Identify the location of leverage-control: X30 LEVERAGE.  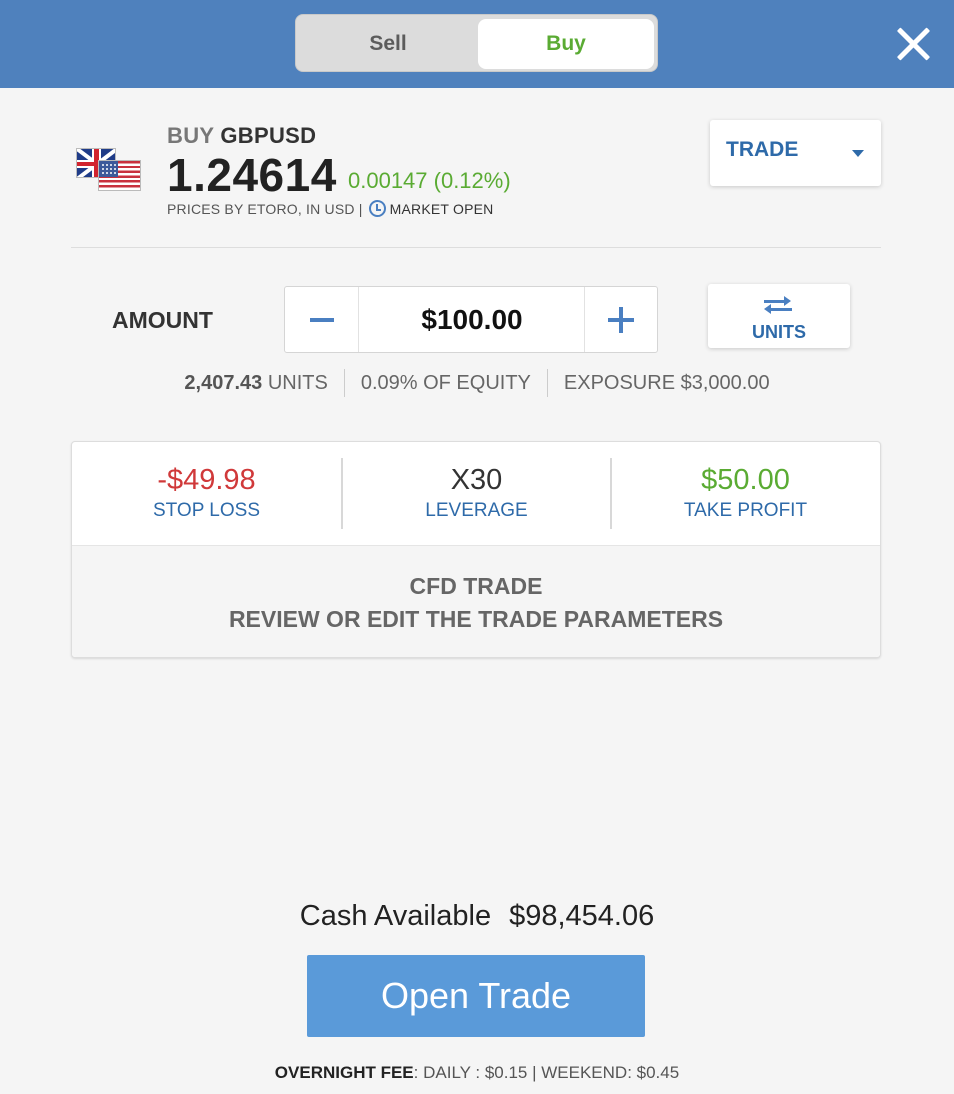
(476, 493).